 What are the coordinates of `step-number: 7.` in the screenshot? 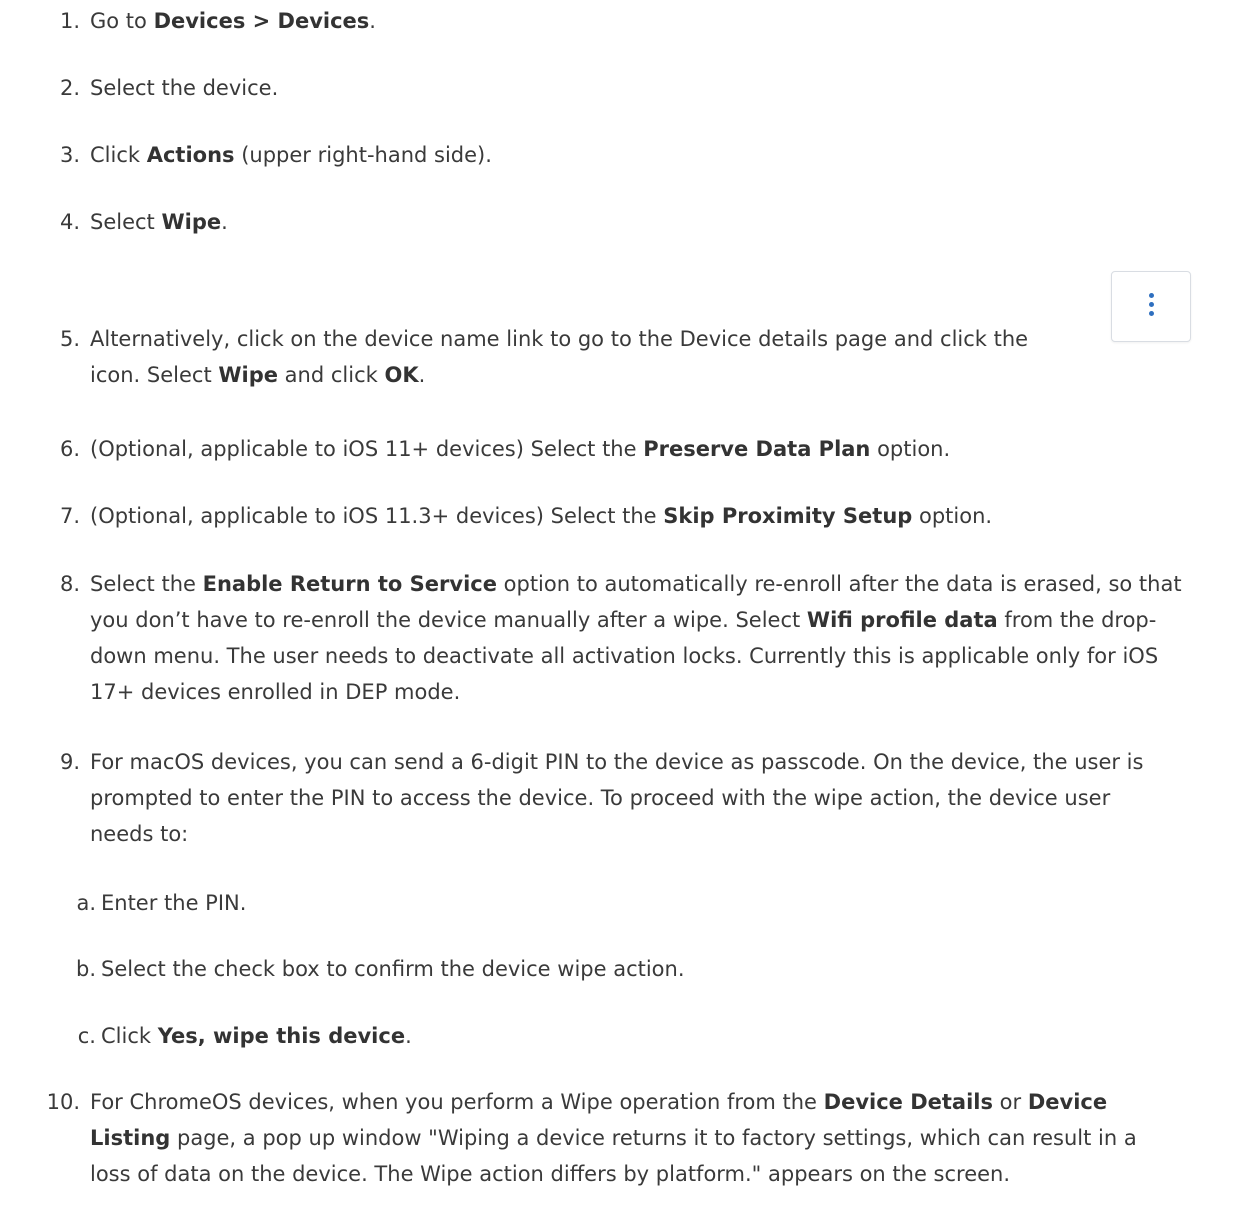 It's located at (69, 516).